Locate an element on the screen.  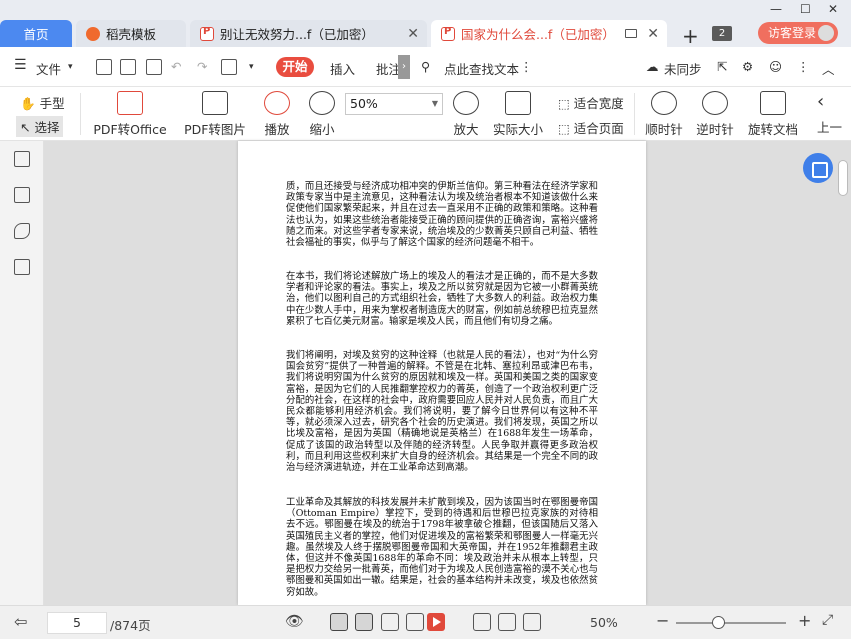
print-icon is located at coordinates (154, 67).